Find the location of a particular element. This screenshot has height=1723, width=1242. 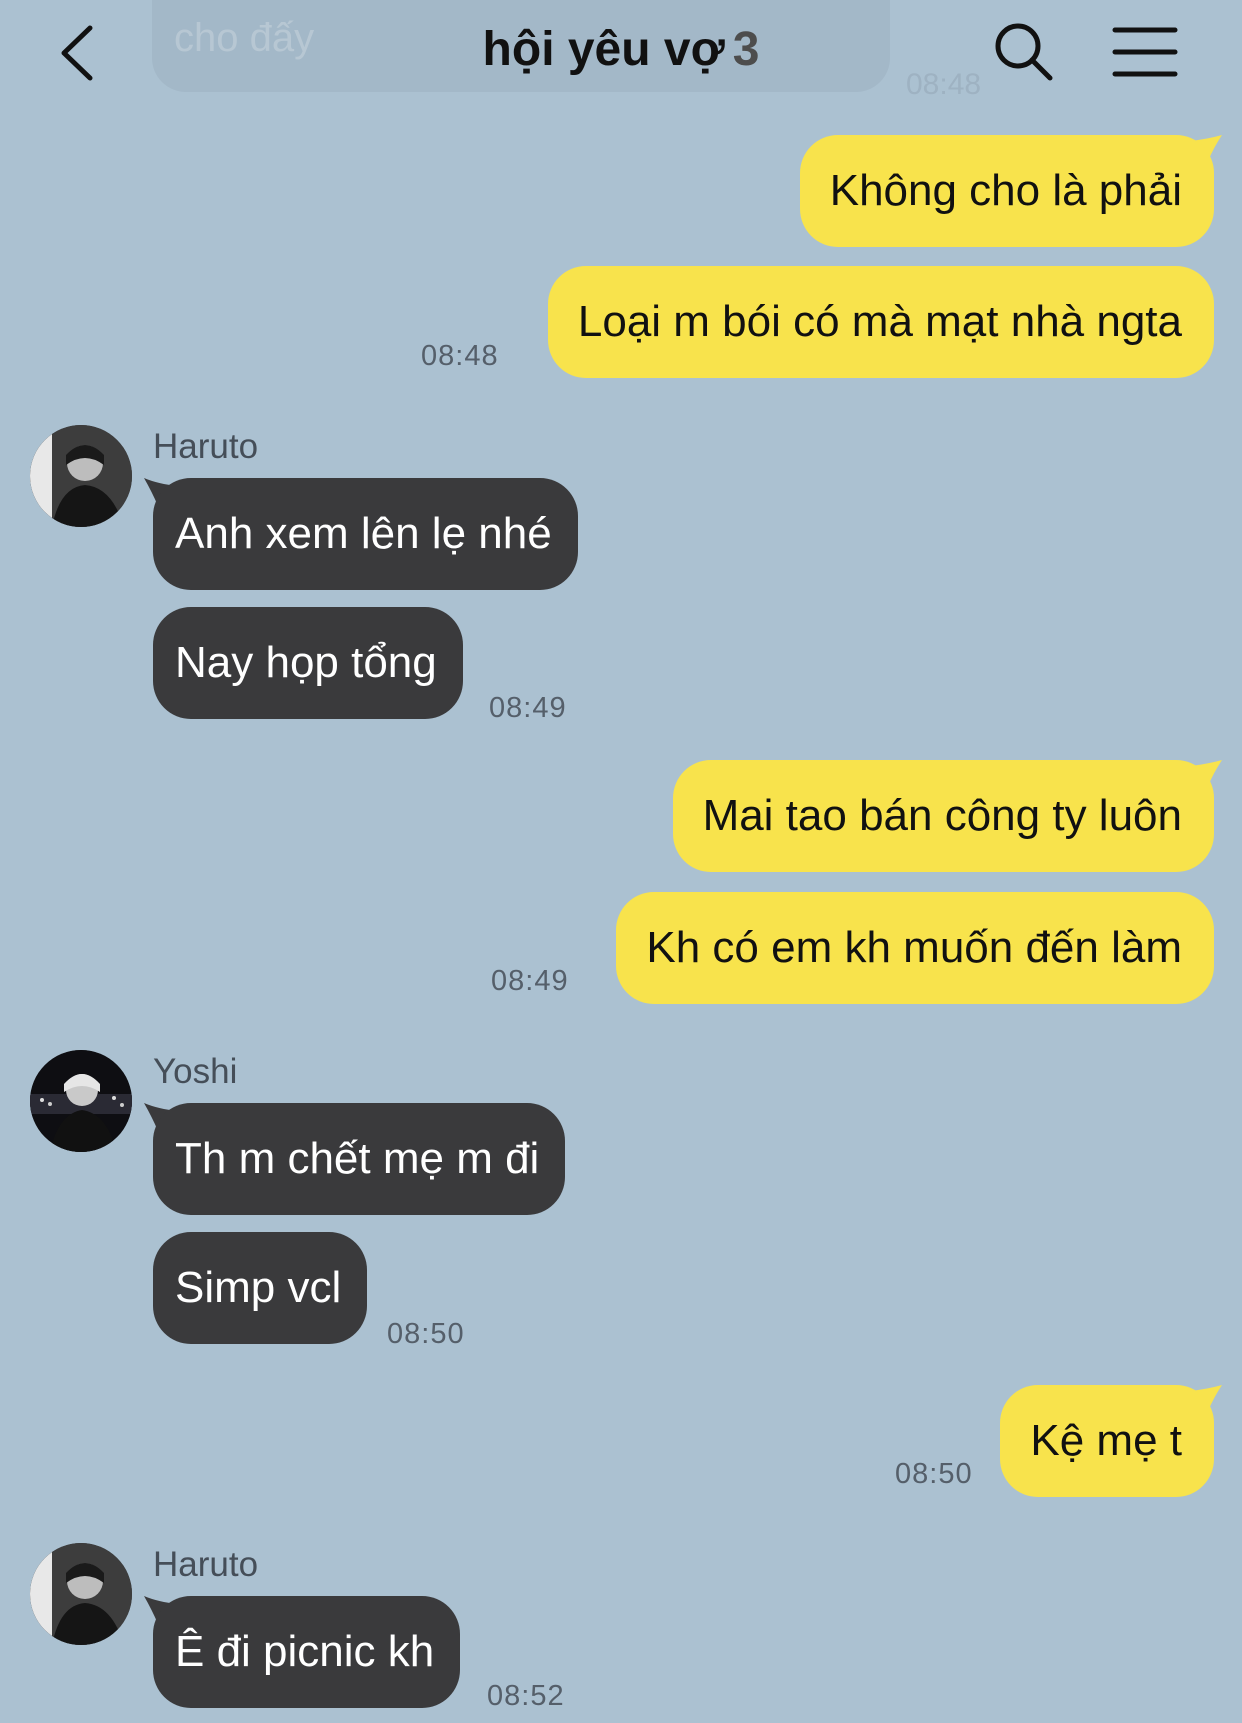

message-bubble-incoming: Anh xem lên lẹ nhé is located at coordinates (365, 534).